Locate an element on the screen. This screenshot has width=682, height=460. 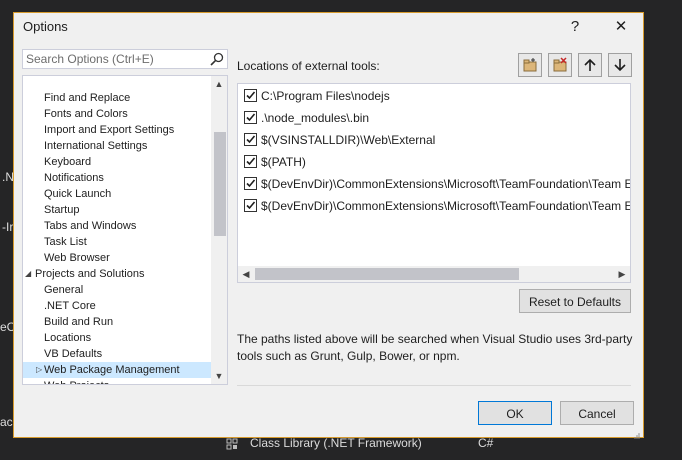
tree-item-label: Keyboard is located at coordinates (68, 162).